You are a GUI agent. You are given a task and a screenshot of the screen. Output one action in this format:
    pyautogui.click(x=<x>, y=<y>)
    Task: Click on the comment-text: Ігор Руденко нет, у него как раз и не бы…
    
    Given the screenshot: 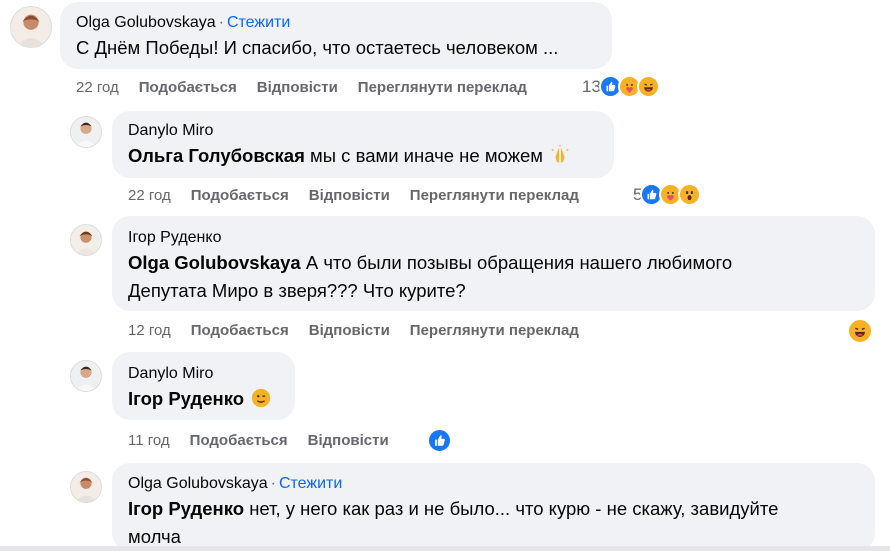 What is the action you would take?
    pyautogui.click(x=498, y=523)
    